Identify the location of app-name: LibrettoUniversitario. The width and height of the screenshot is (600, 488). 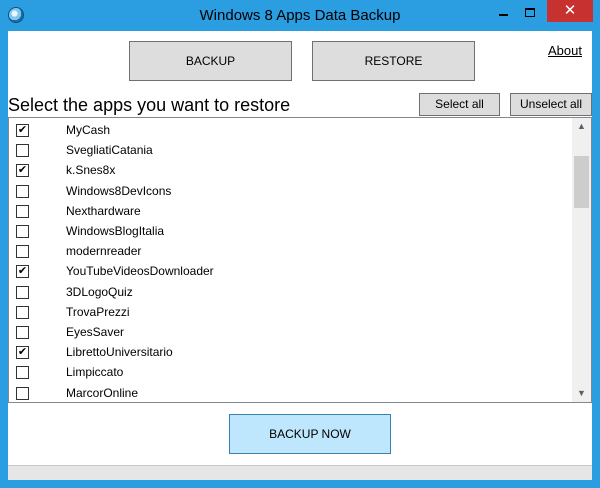
(119, 352).